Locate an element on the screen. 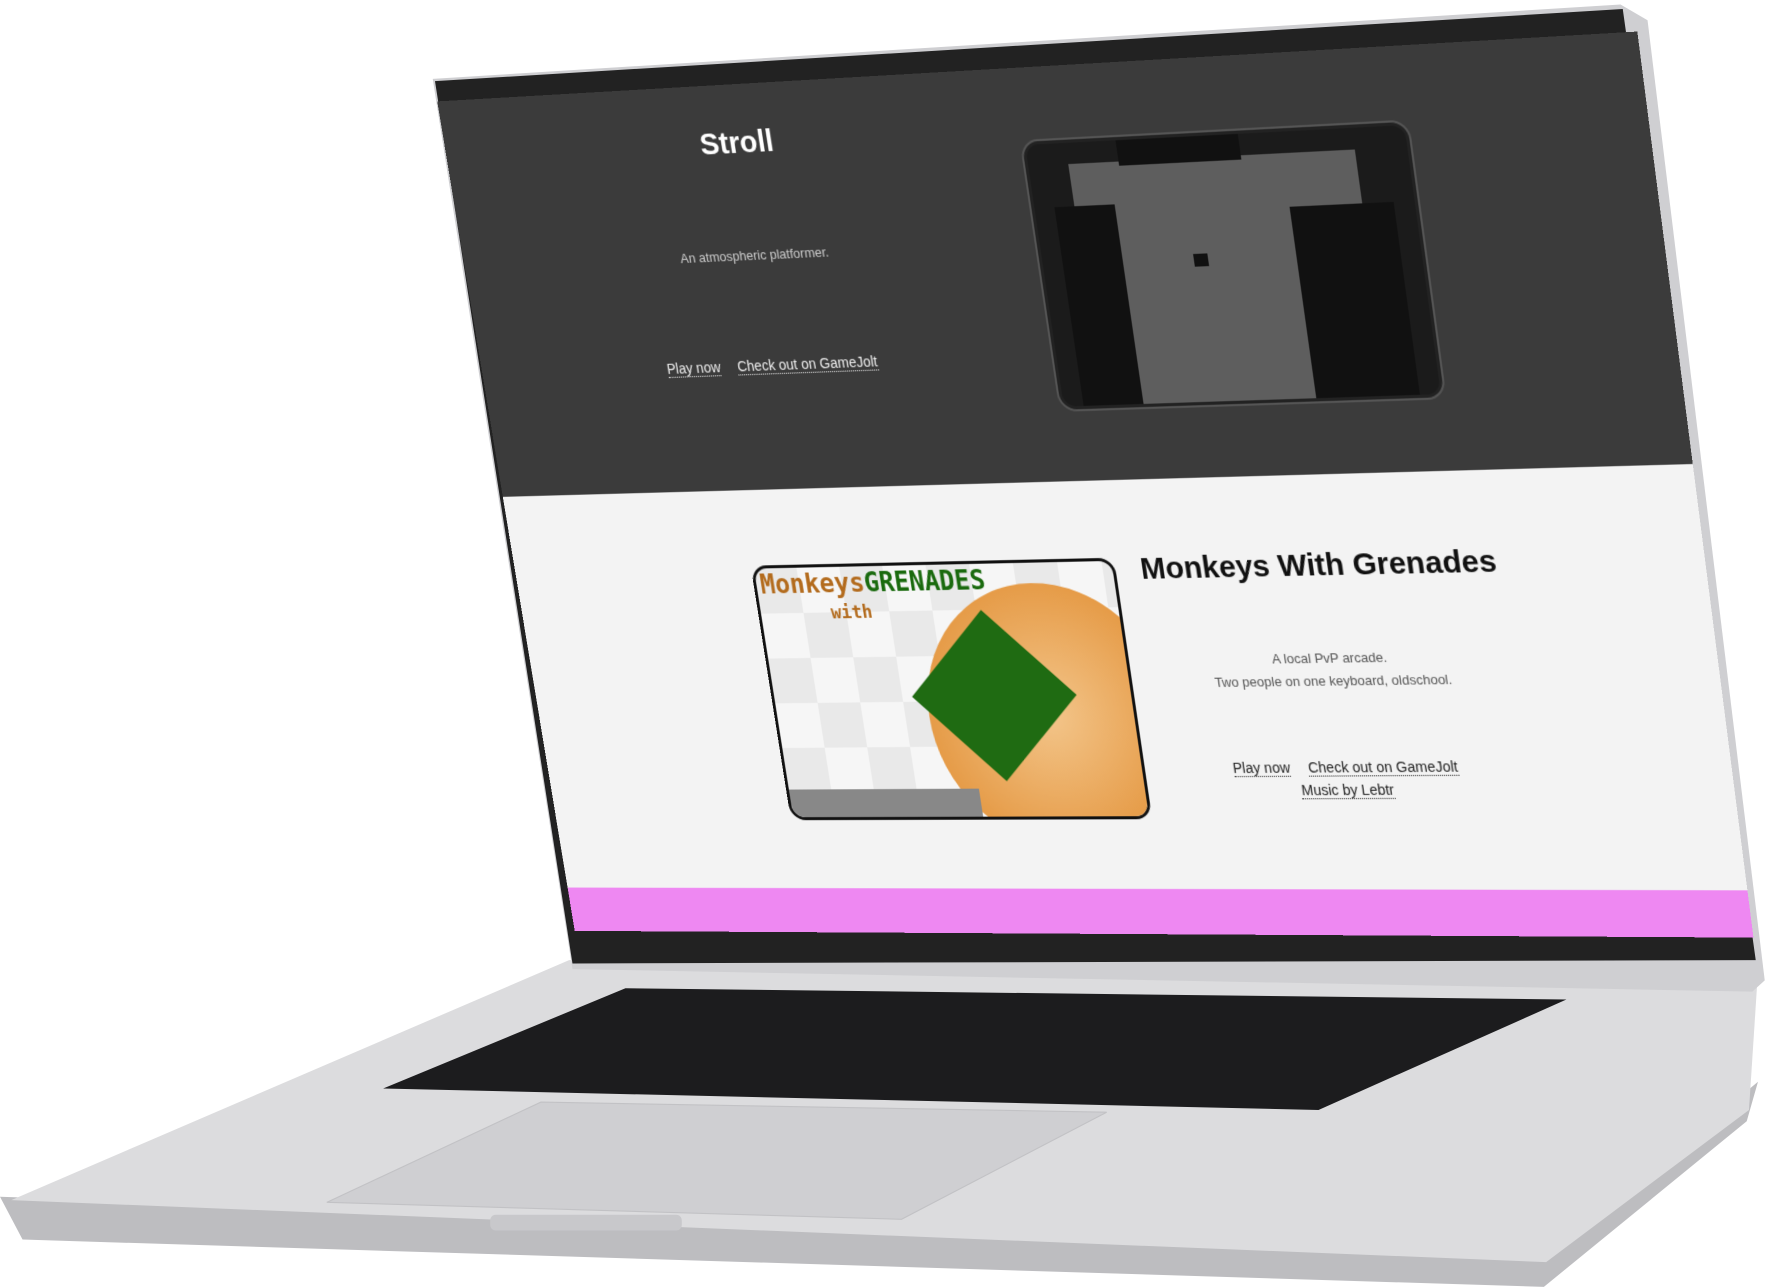  stroll-screenshot is located at coordinates (1233, 265).